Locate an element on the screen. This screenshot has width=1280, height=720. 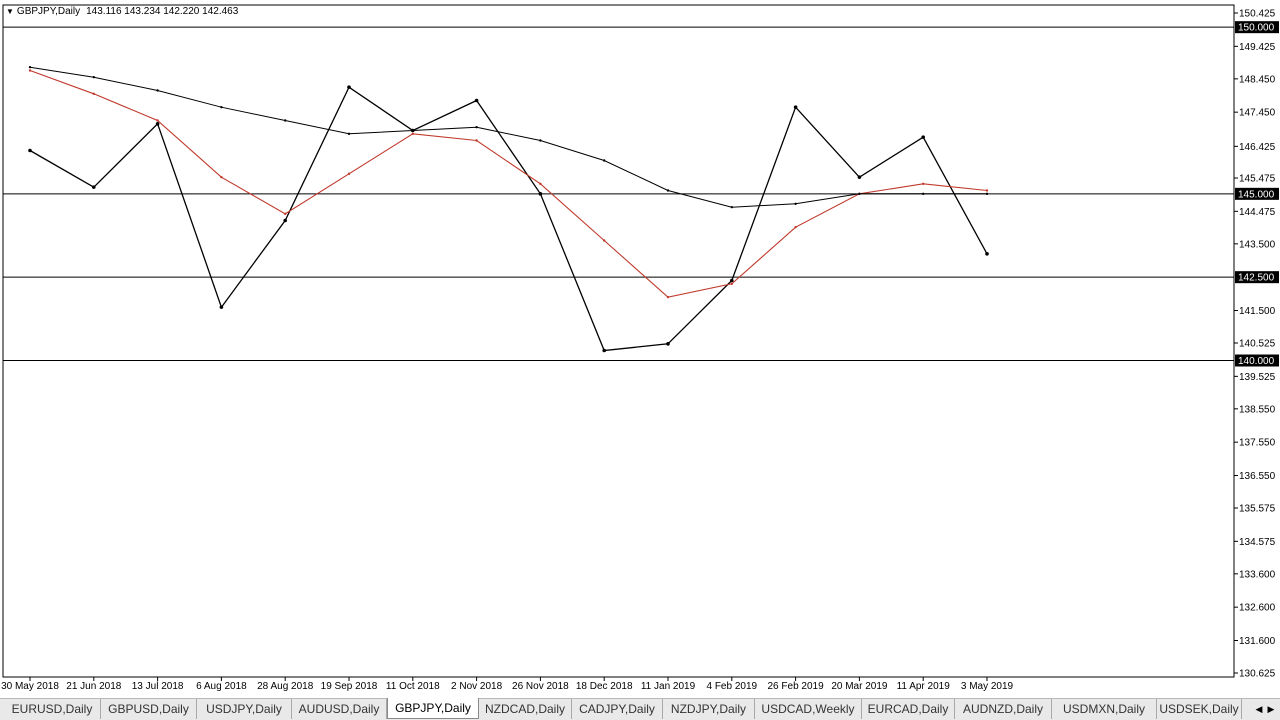
price-label: 131.600 is located at coordinates (1257, 641).